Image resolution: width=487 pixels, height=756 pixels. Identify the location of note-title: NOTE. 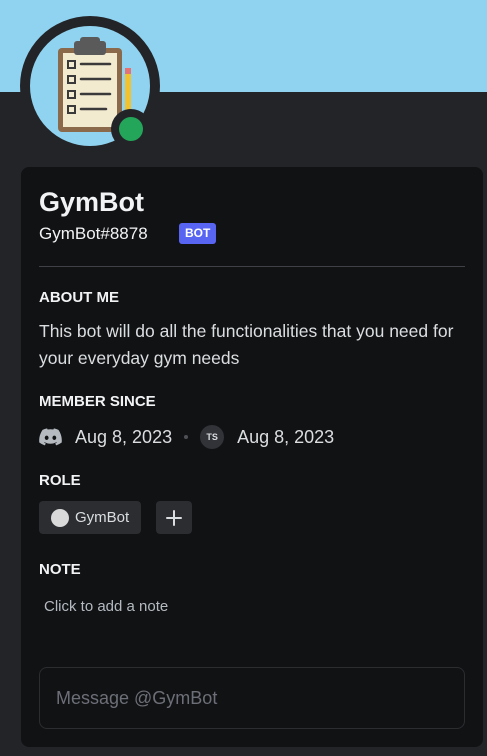
(60, 569).